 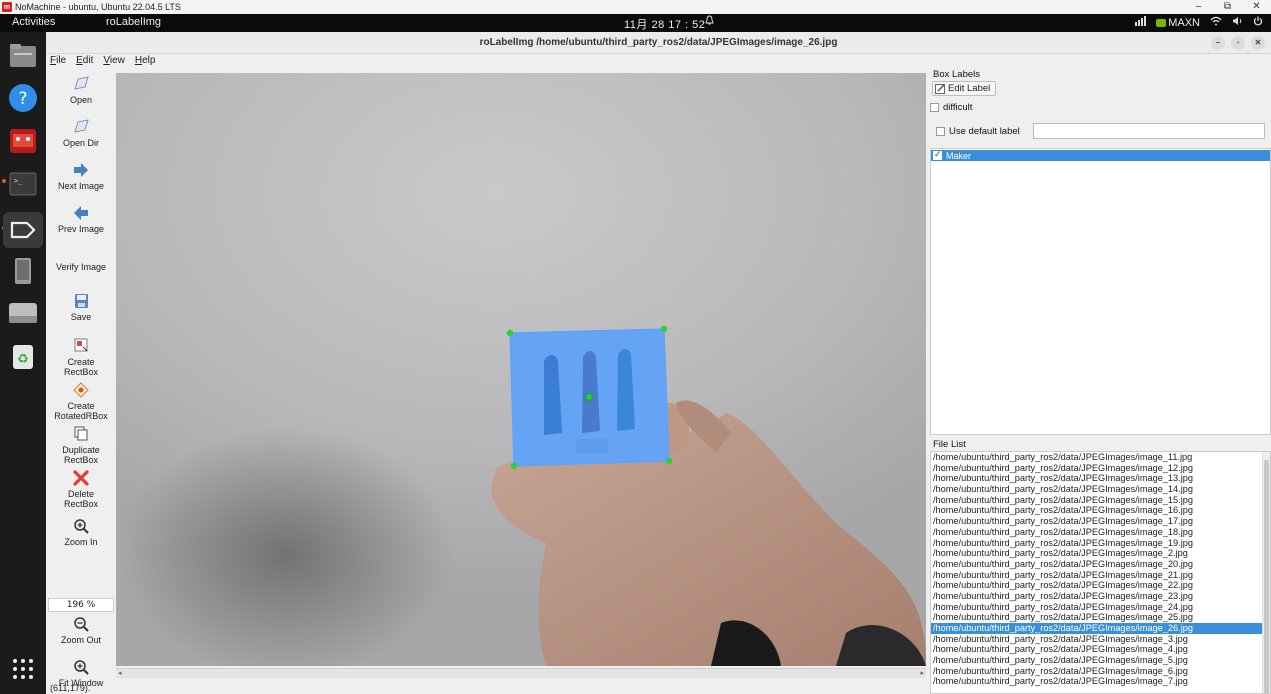 What do you see at coordinates (81, 307) in the screenshot?
I see `save-button: Save` at bounding box center [81, 307].